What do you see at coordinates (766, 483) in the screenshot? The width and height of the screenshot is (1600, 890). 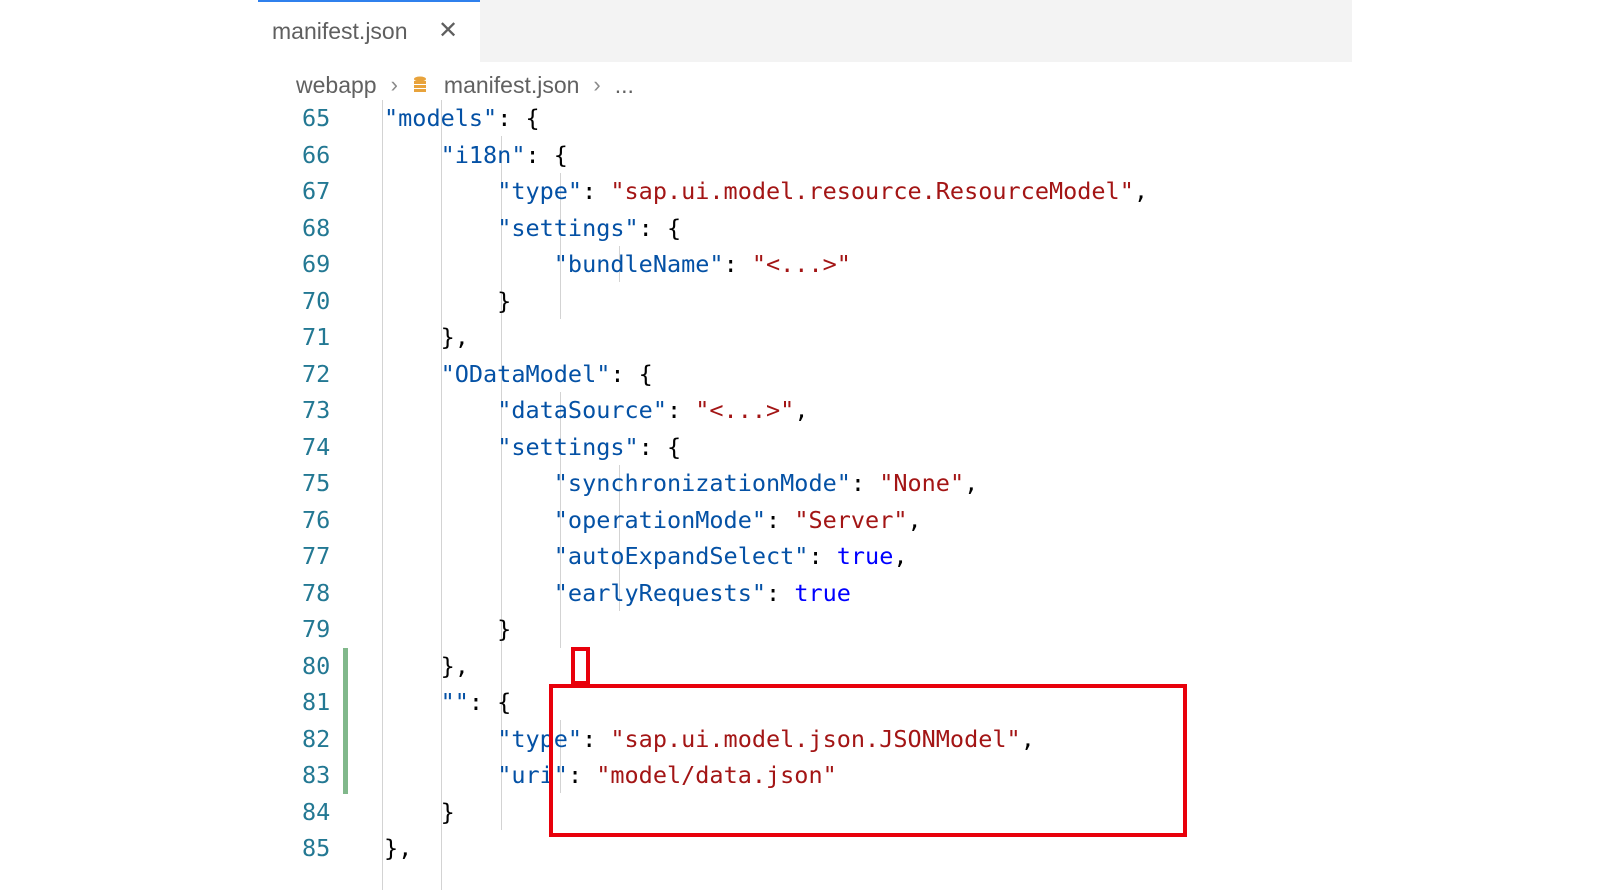 I see `line-text: "synchronizationMode": "None",` at bounding box center [766, 483].